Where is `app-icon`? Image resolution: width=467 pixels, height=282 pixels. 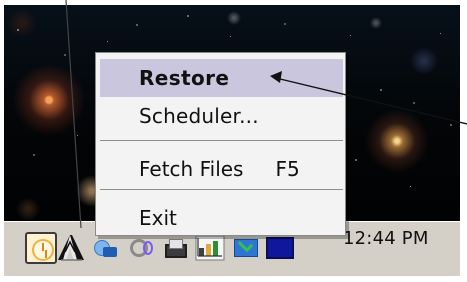
app-icon is located at coordinates (71, 248).